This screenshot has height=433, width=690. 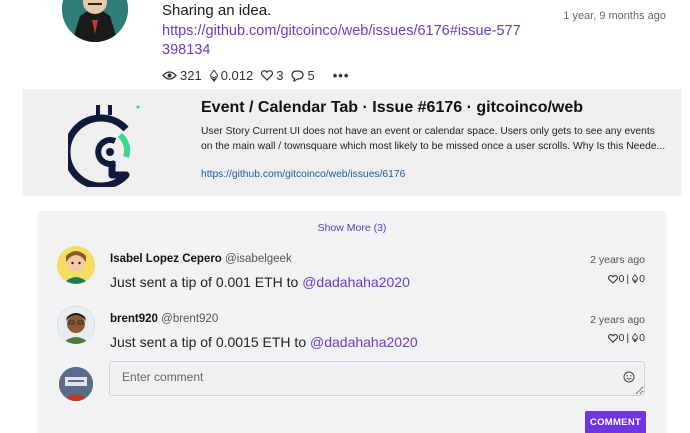 I want to click on comment-input, so click(x=377, y=378).